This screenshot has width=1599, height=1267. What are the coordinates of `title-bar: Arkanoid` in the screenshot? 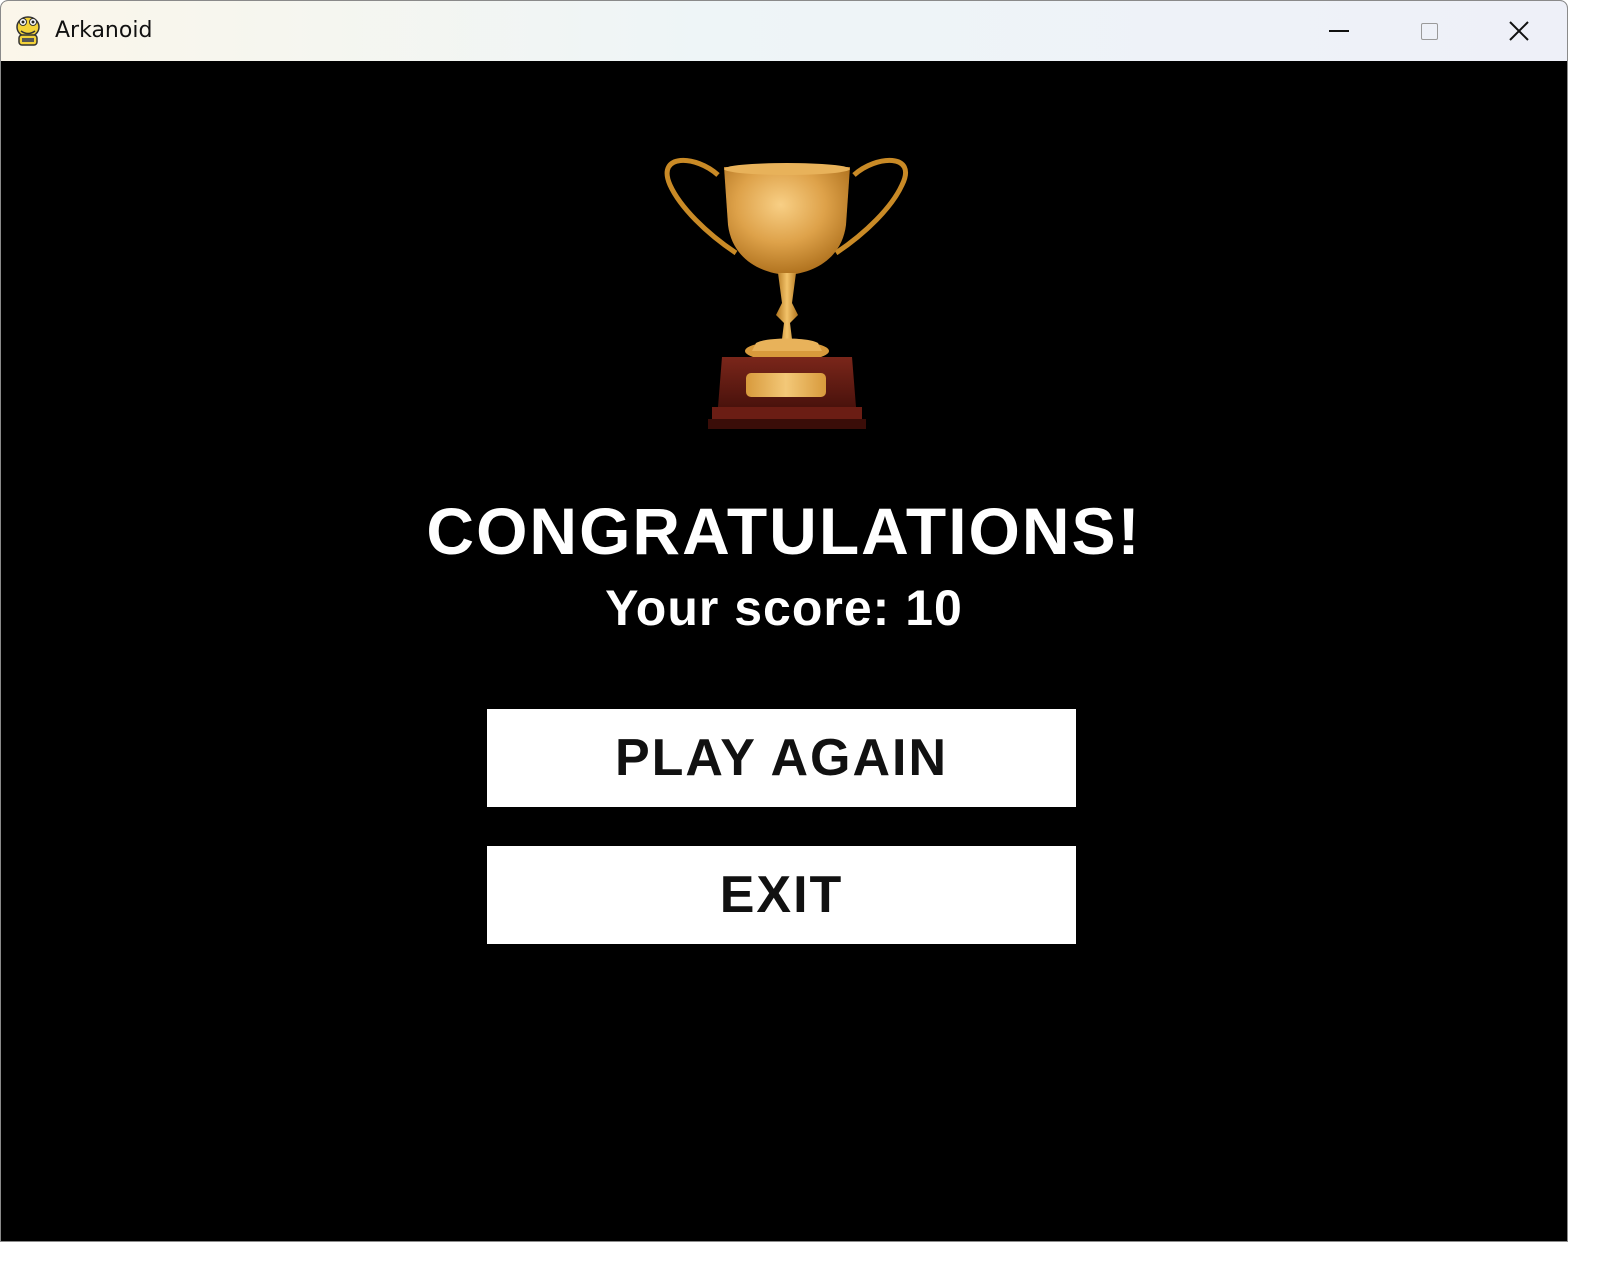 It's located at (784, 31).